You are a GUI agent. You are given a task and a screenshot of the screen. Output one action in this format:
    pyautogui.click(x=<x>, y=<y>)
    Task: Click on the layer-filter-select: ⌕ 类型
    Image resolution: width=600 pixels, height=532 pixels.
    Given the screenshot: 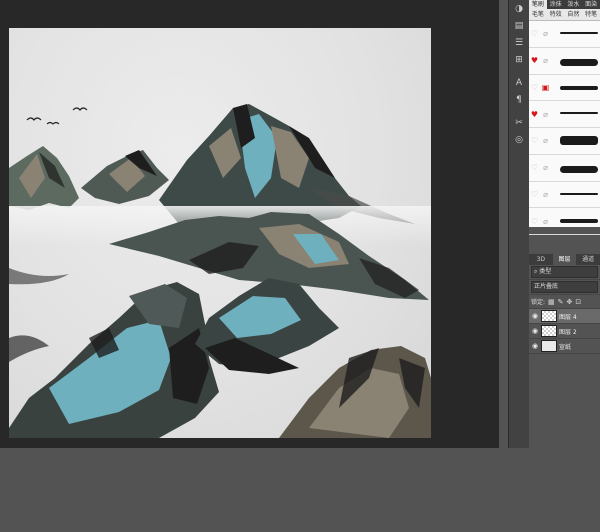 What is the action you would take?
    pyautogui.click(x=564, y=272)
    